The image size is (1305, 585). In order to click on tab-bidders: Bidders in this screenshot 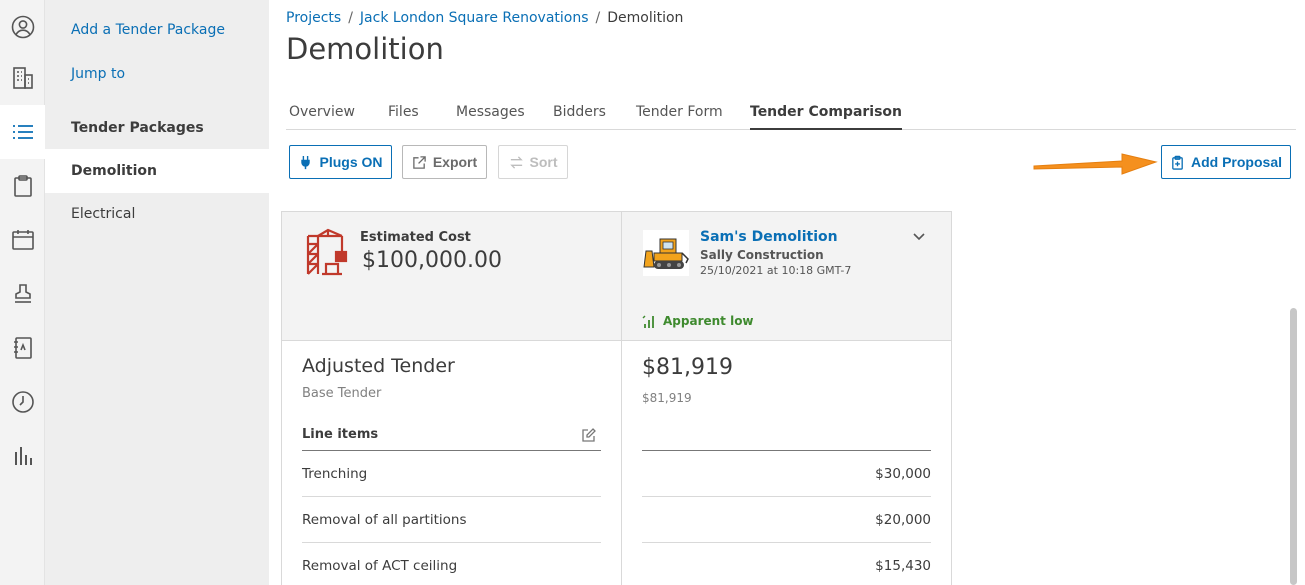, I will do `click(579, 117)`.